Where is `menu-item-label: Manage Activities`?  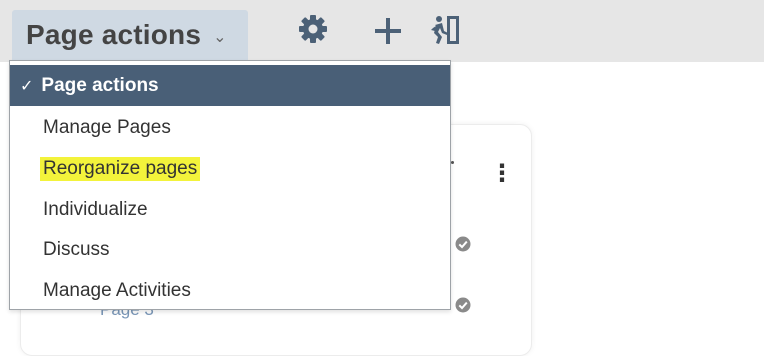
menu-item-label: Manage Activities is located at coordinates (117, 290).